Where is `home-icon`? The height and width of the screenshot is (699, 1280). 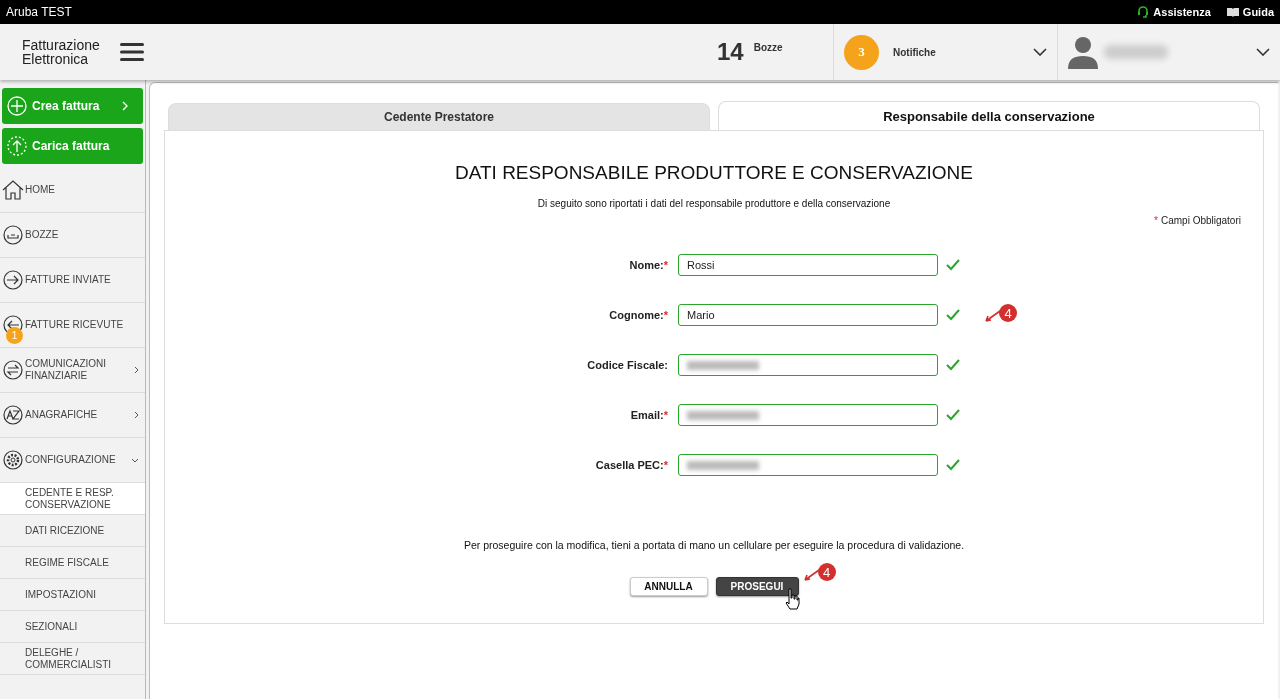 home-icon is located at coordinates (12, 190).